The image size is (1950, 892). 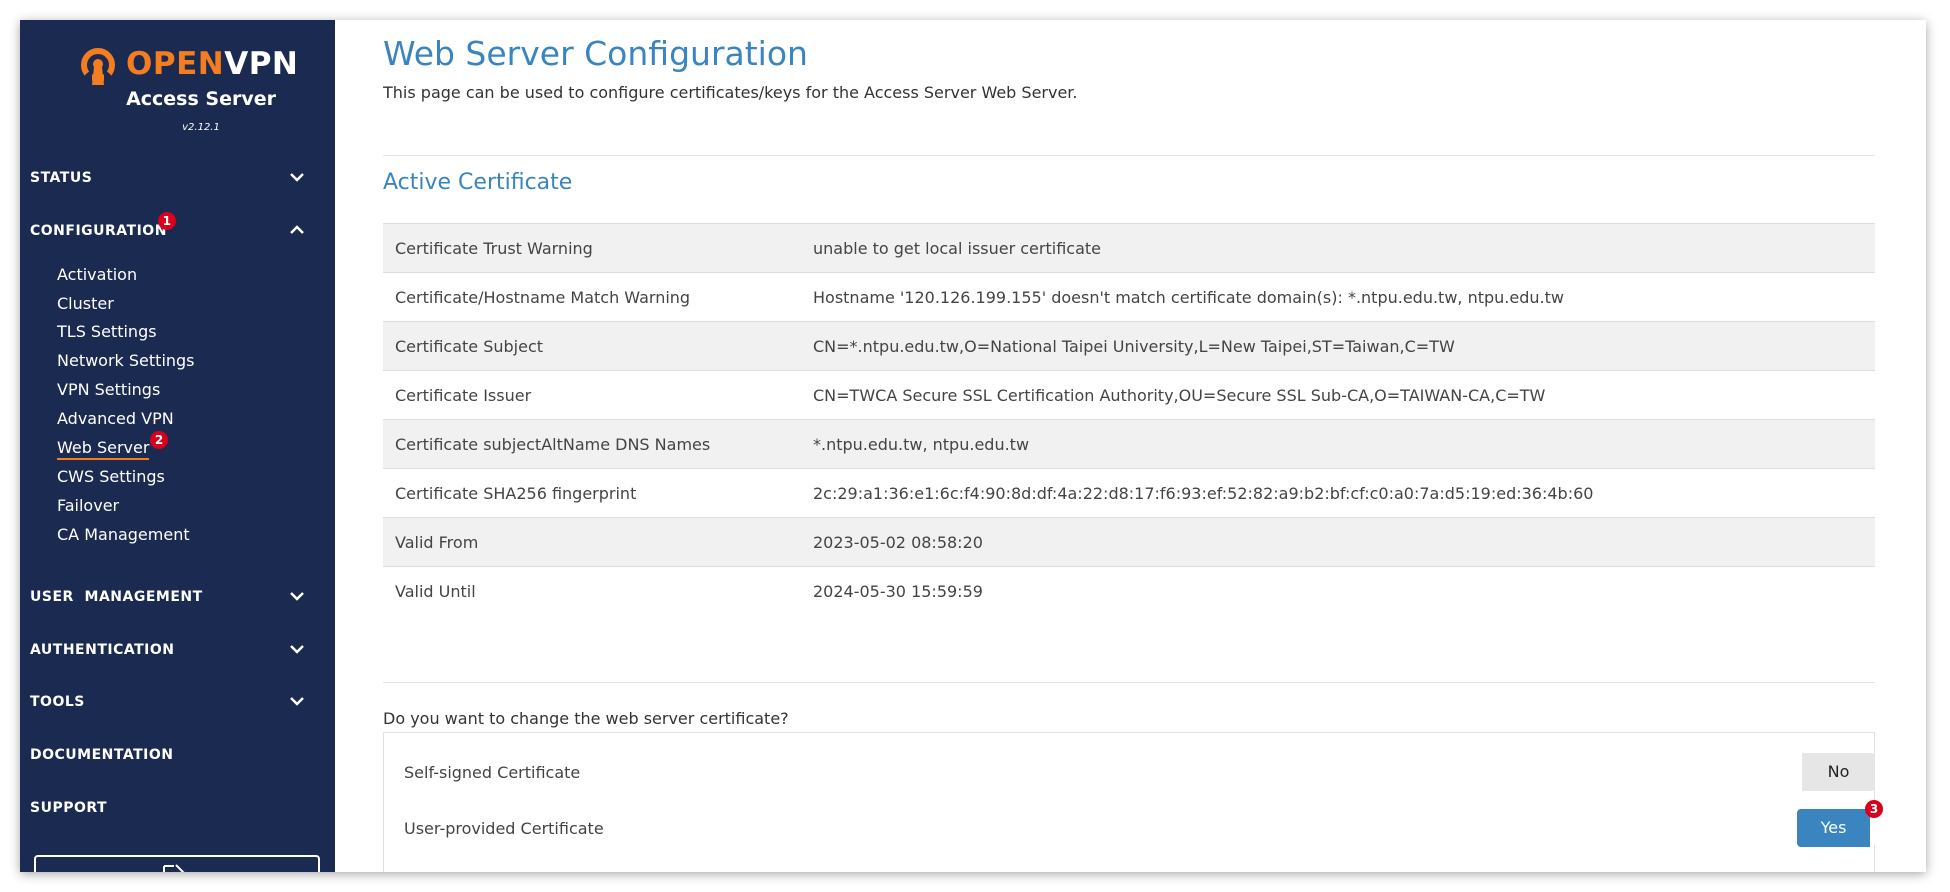 I want to click on table-row: Valid Until 2024-05-30 15:59:59, so click(x=1129, y=590).